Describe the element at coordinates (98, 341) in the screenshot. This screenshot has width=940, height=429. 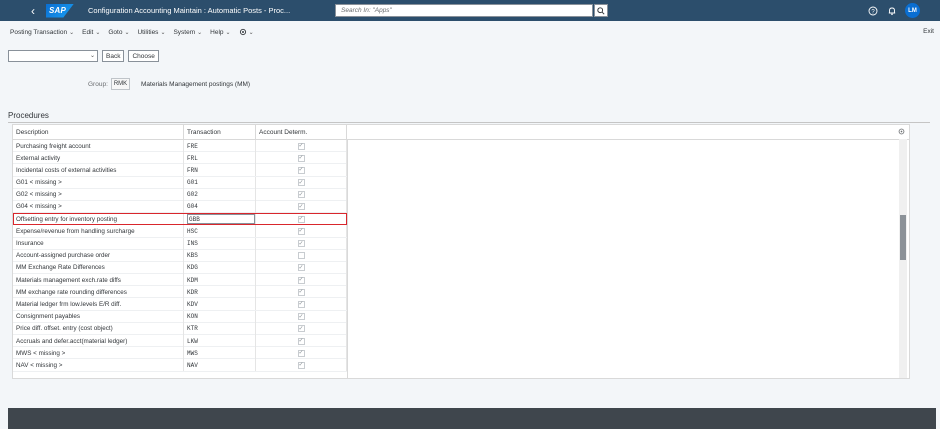
I see `cell-description: Accruals and defer.acct(material ledger)` at that location.